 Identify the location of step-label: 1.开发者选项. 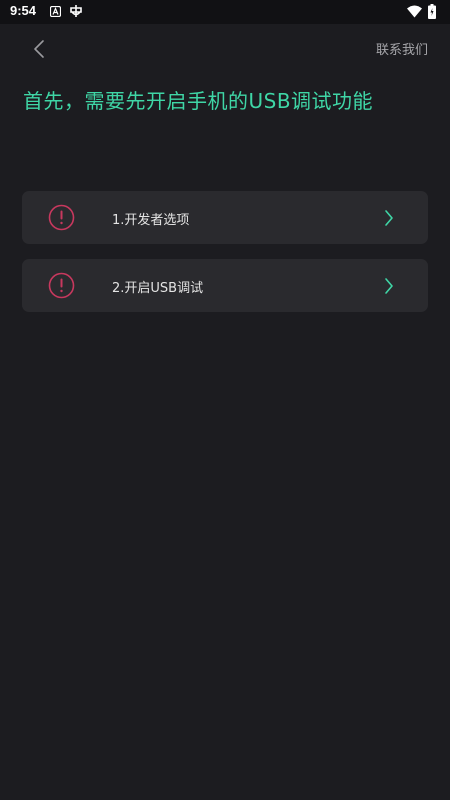
(151, 220).